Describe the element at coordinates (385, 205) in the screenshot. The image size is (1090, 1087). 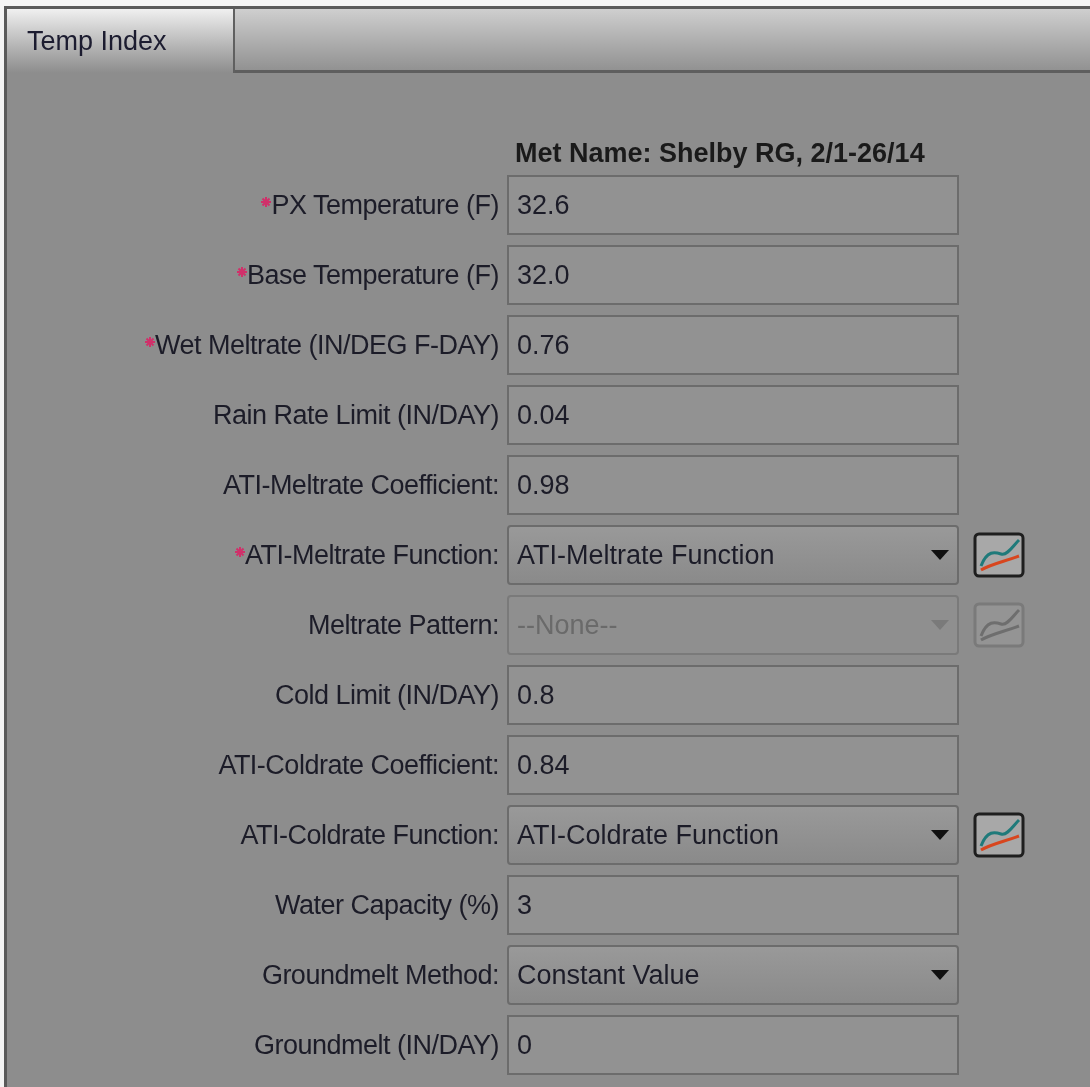
I see `field-label: PX Temperature (F)` at that location.